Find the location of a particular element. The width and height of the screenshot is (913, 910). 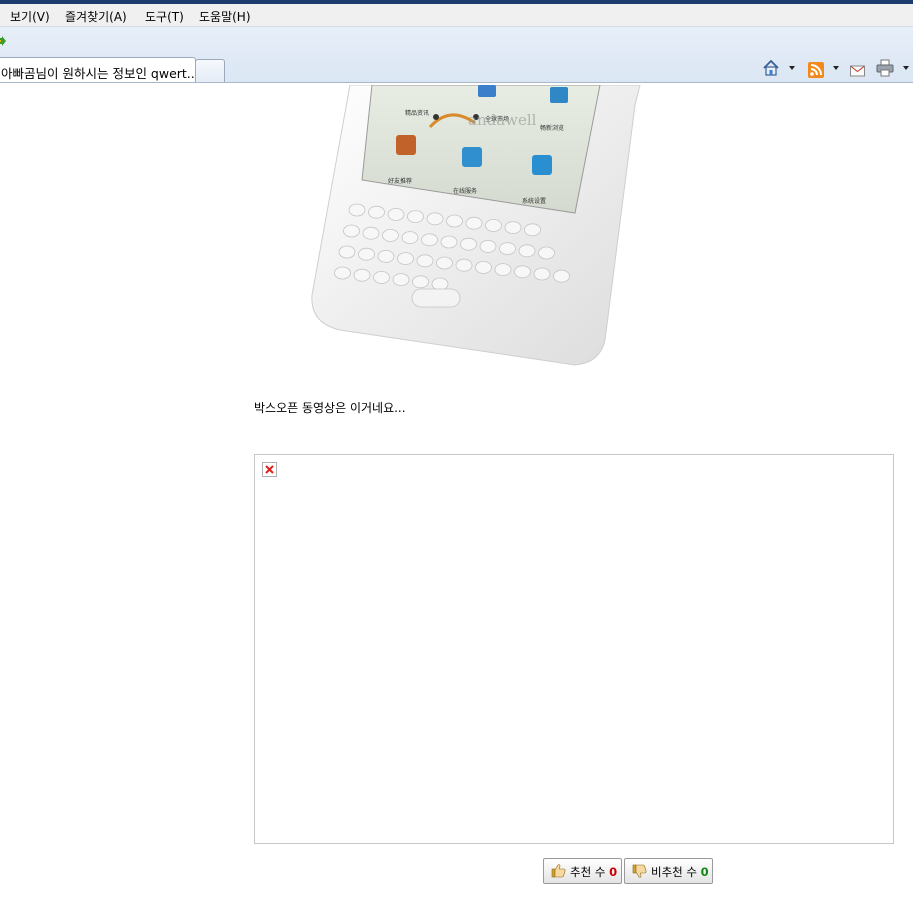

not-recommend-button: 비추천 수 0 is located at coordinates (668, 871).